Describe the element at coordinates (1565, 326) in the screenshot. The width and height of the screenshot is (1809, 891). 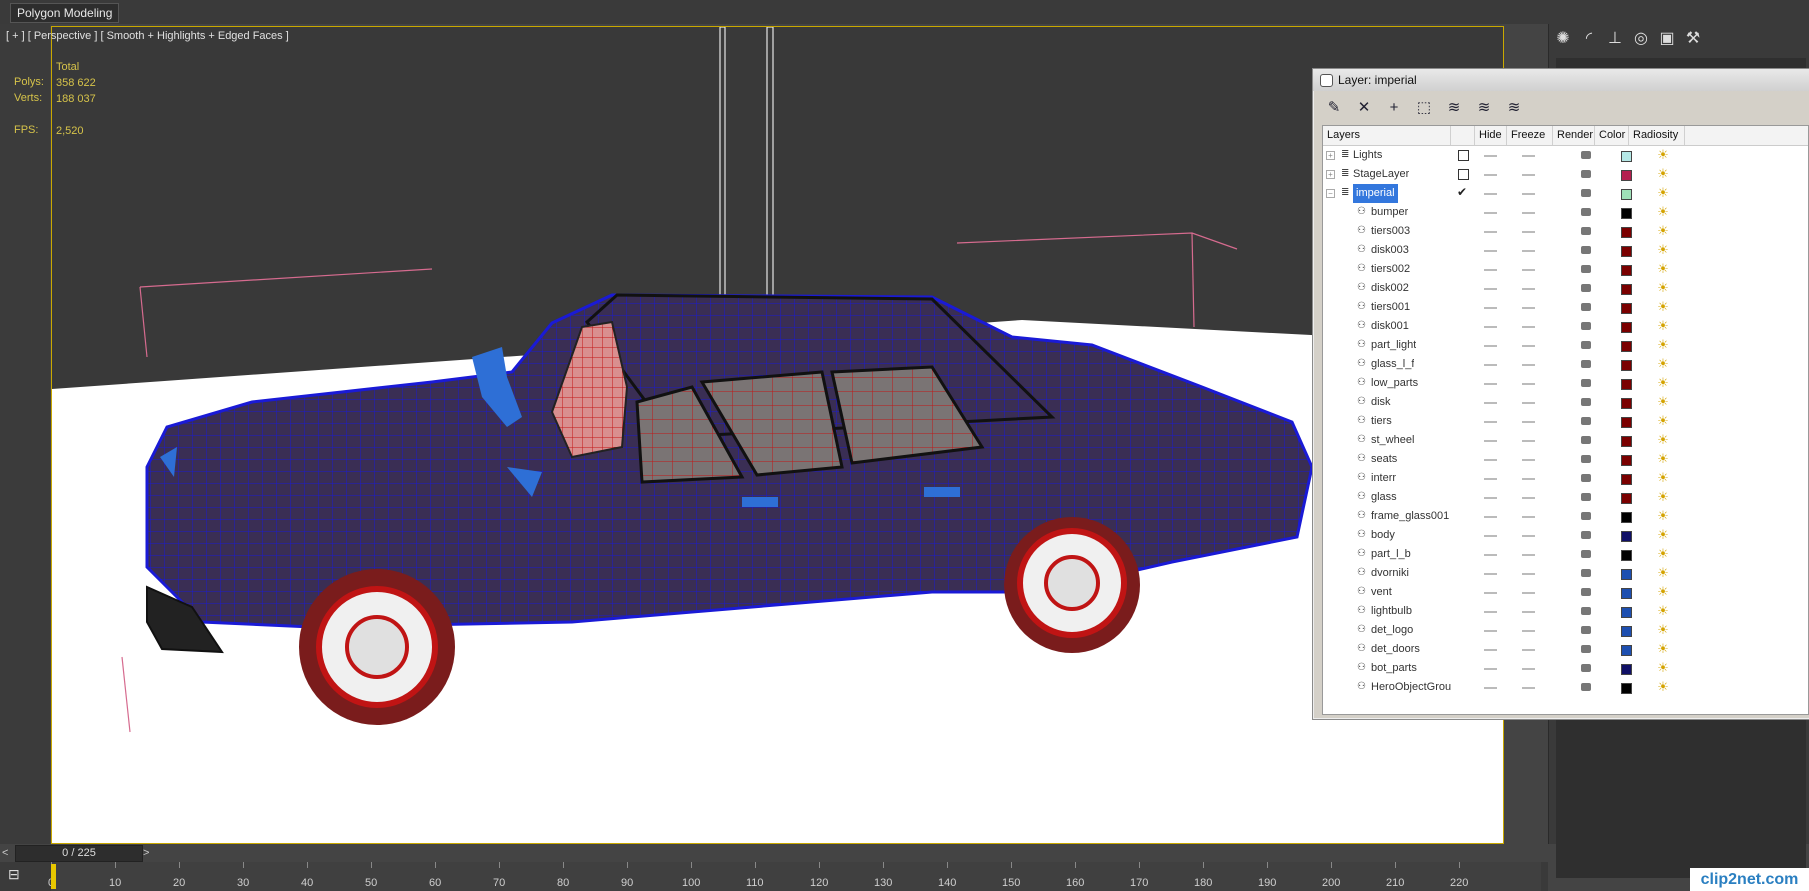
I see `object-row: ⚇ disk001 ☀` at that location.